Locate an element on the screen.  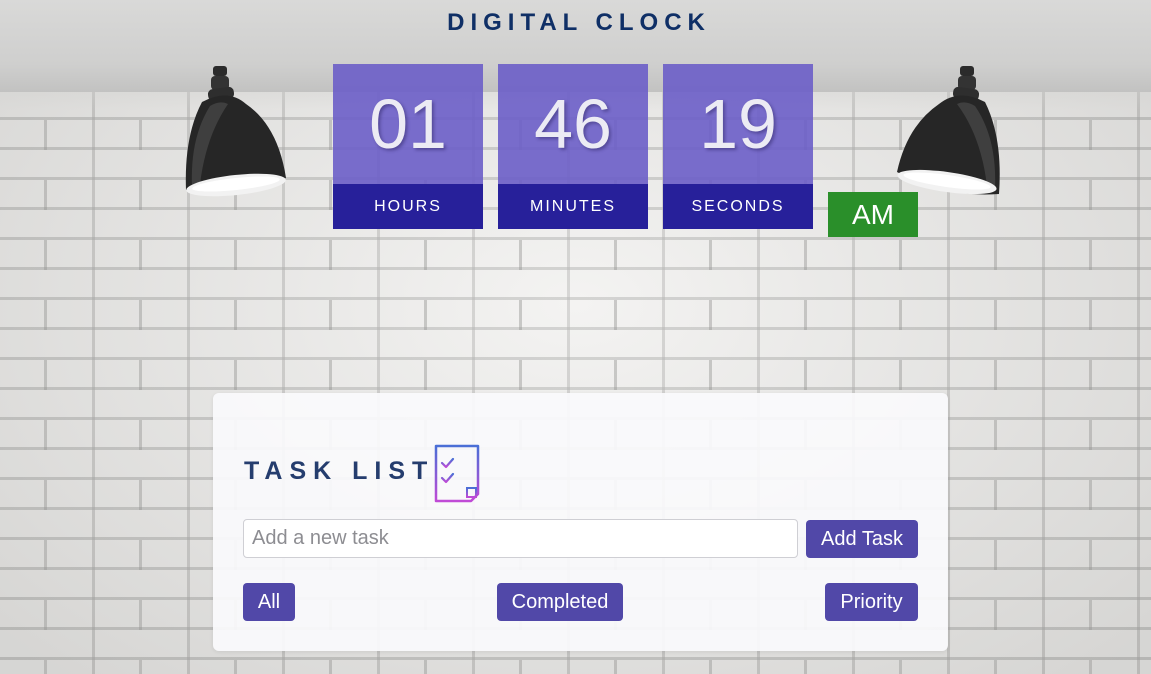
minutes-unit: 46 MINUTES is located at coordinates (573, 146).